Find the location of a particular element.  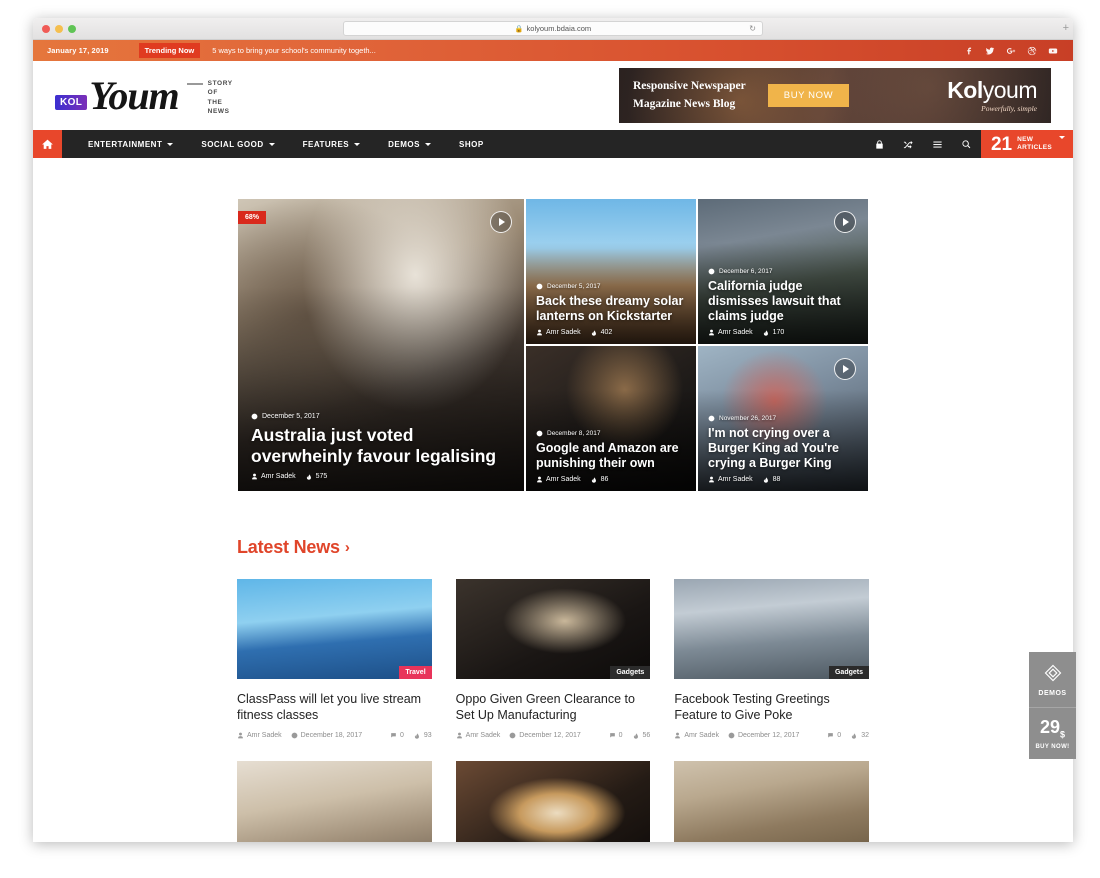

address-bar: 🔒 kolyoum.bdaia.com ↻ is located at coordinates (553, 28).